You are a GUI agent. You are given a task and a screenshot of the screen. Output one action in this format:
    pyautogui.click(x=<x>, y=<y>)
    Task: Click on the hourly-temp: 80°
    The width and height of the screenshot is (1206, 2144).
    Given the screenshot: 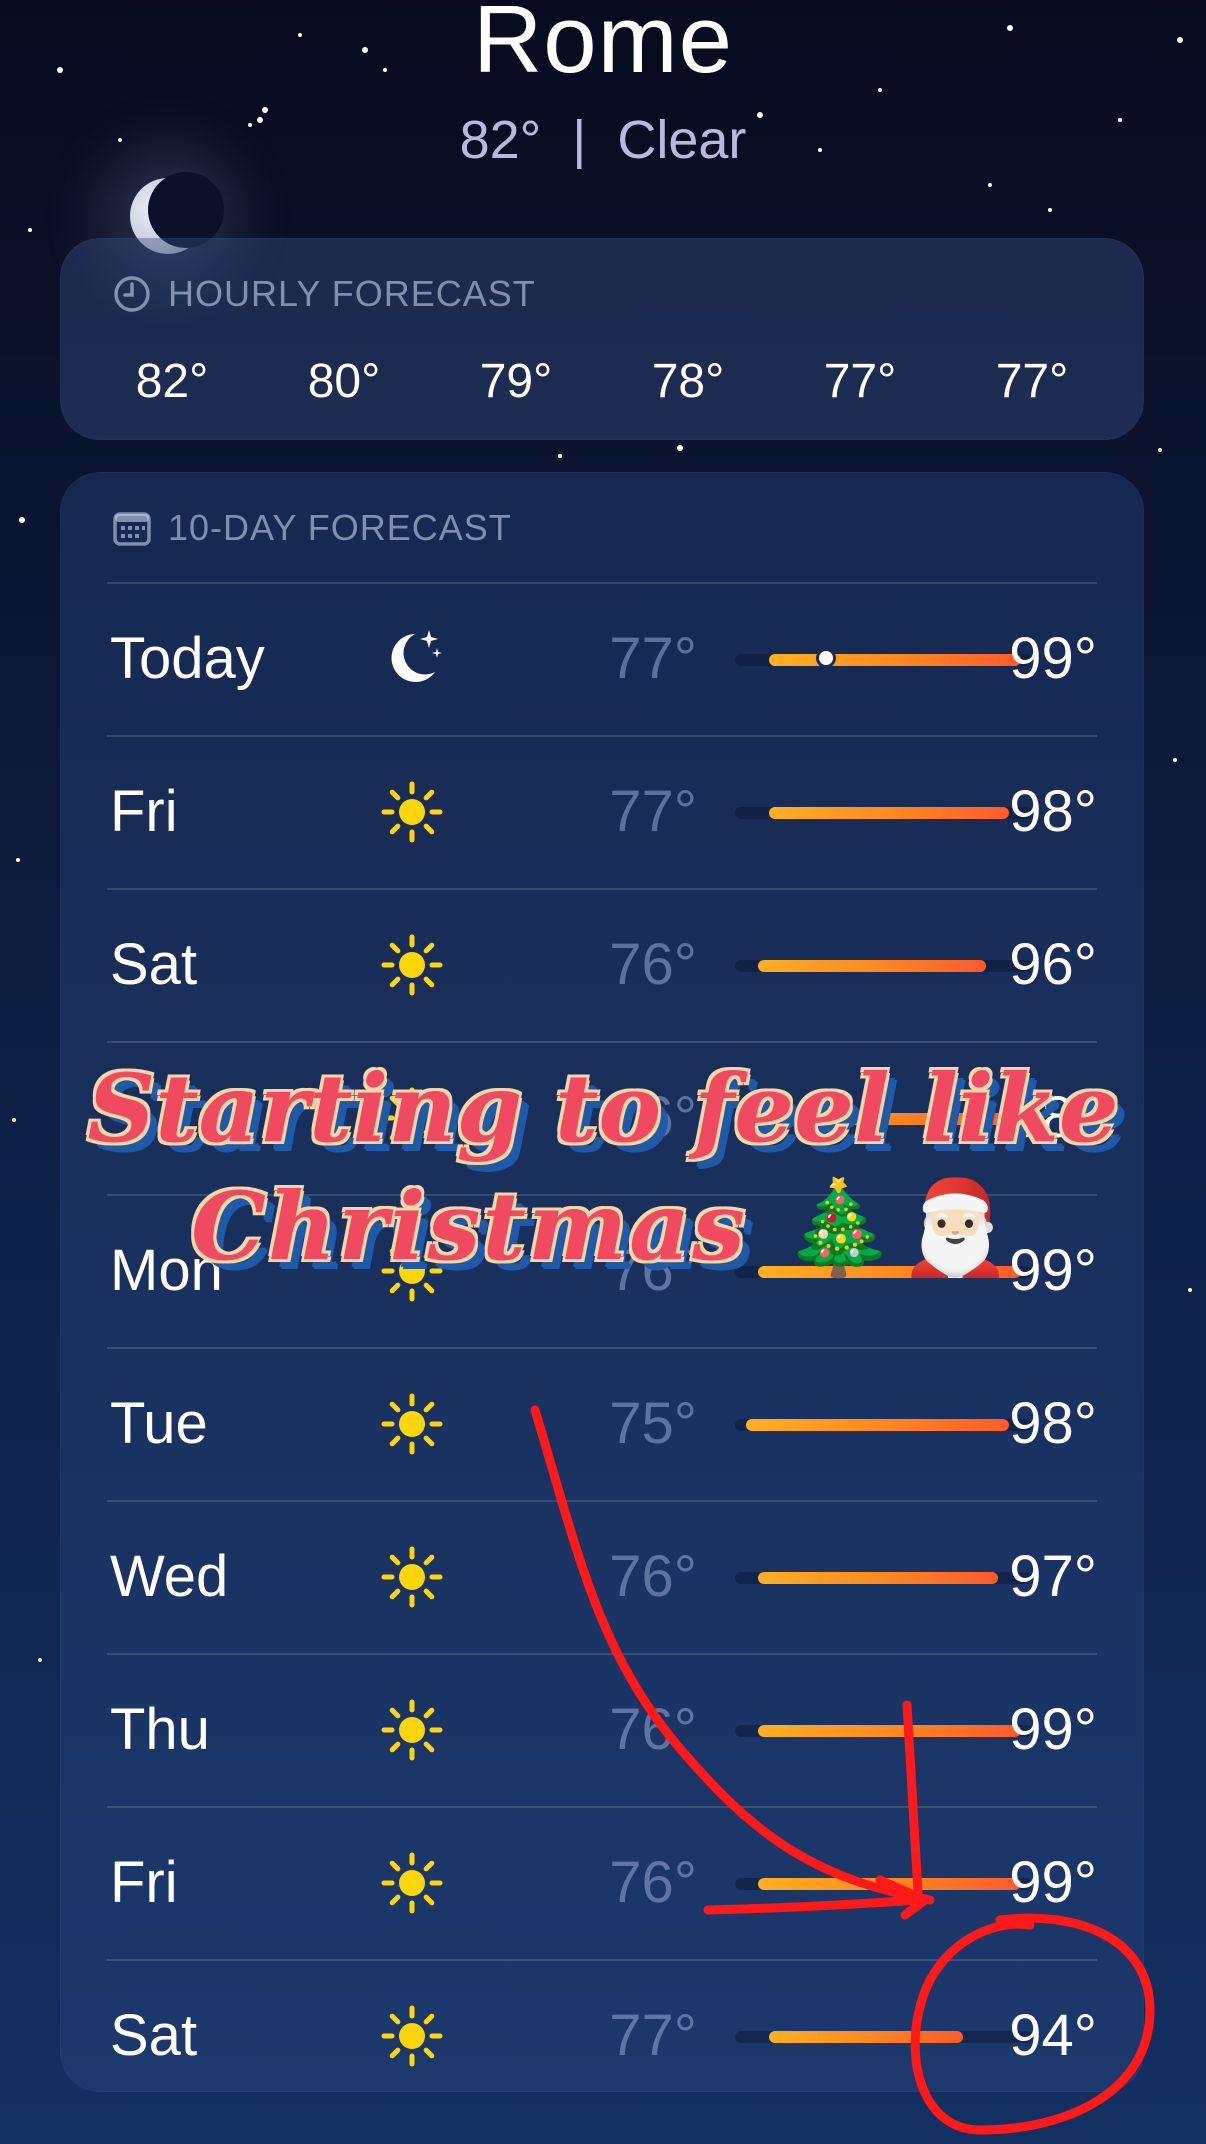 What is the action you would take?
    pyautogui.click(x=344, y=381)
    